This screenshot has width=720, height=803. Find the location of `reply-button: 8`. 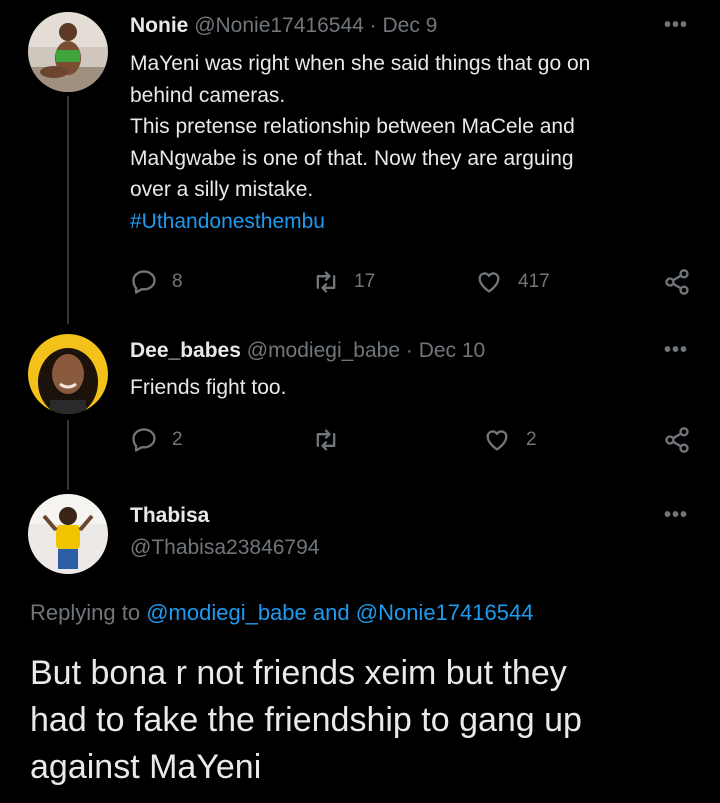

reply-button: 8 is located at coordinates (156, 282).